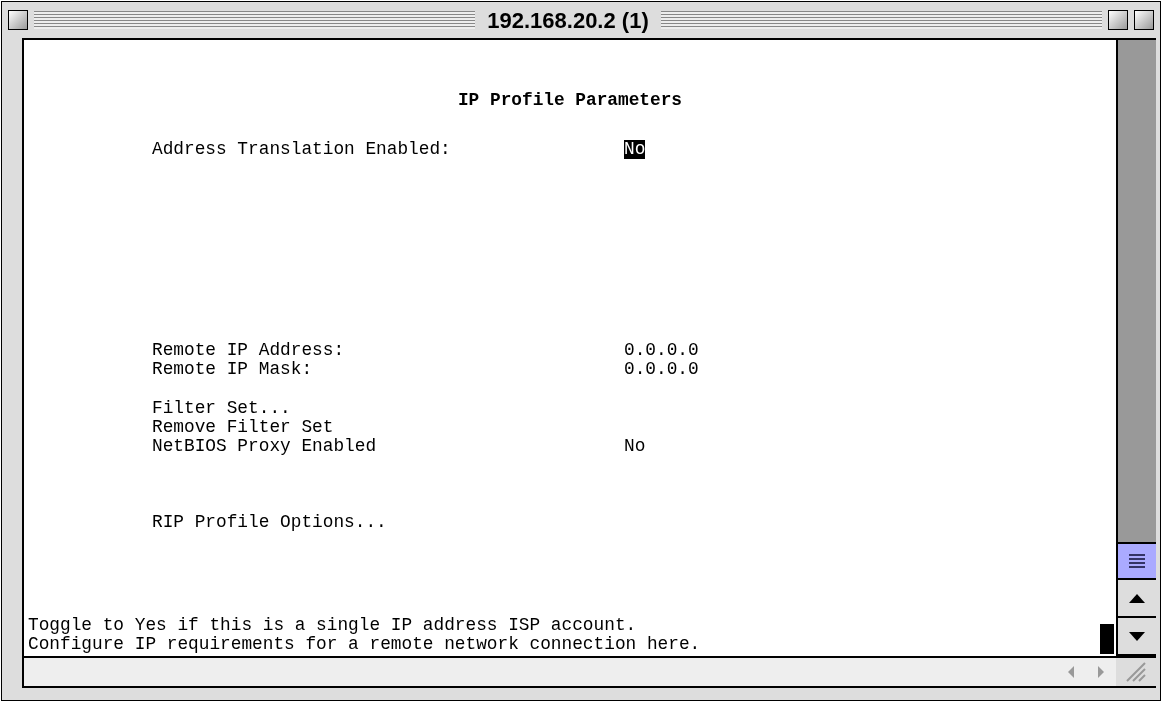 Image resolution: width=1162 pixels, height=702 pixels. Describe the element at coordinates (364, 644) in the screenshot. I see `help-text: Configure IP requirements for a remote network connection here.` at that location.